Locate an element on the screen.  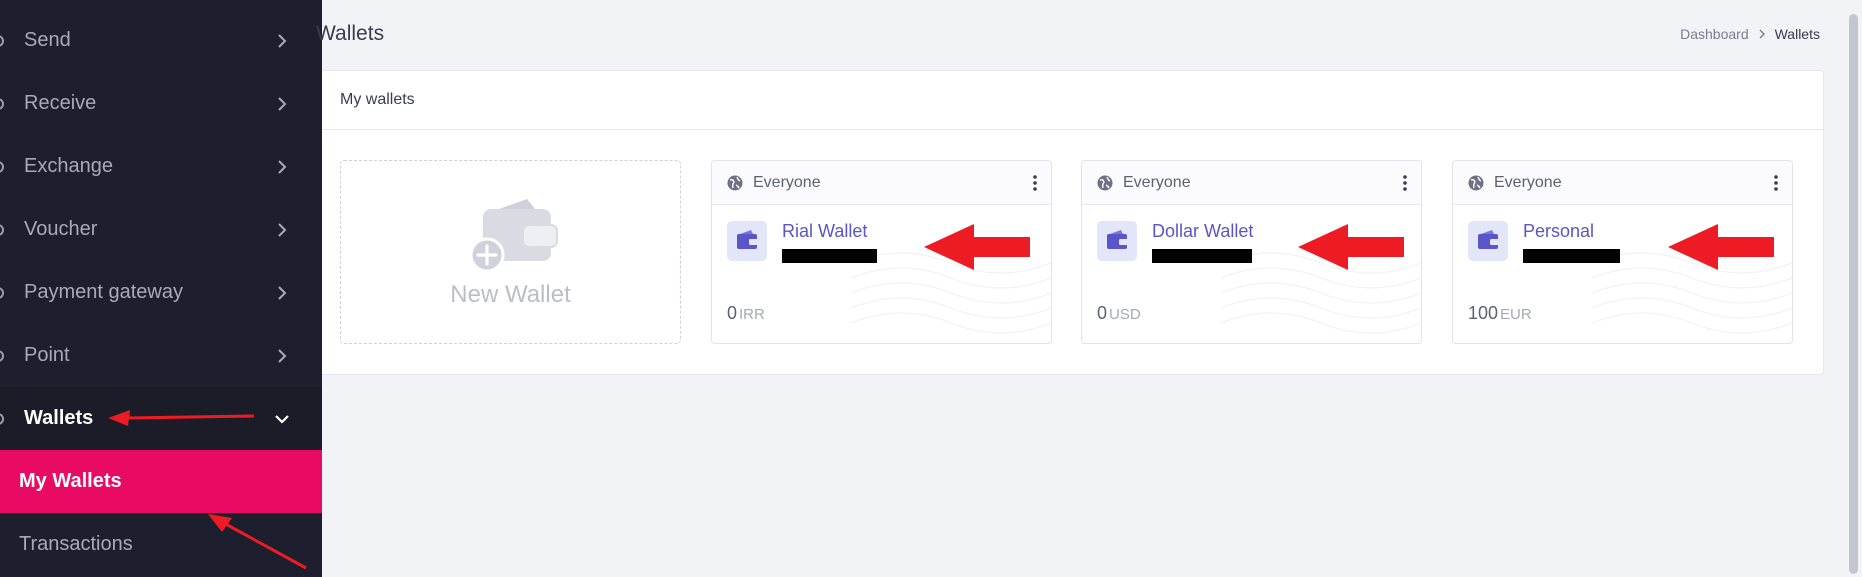
sidebar-item-label: Wallets is located at coordinates (59, 418).